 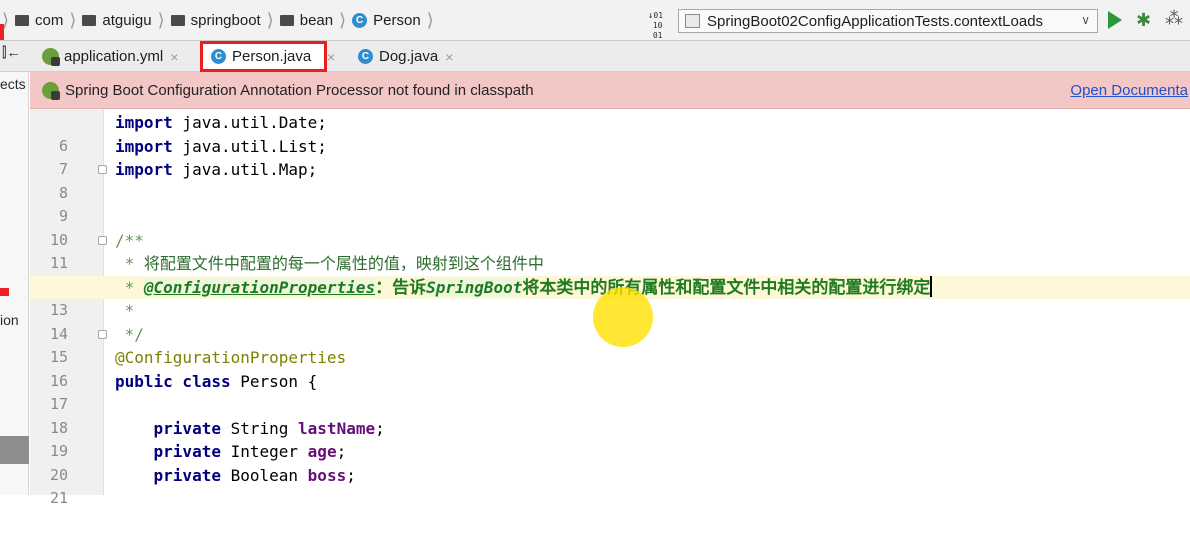 I want to click on breadcrumb-item-springboot: springboot, so click(x=215, y=20).